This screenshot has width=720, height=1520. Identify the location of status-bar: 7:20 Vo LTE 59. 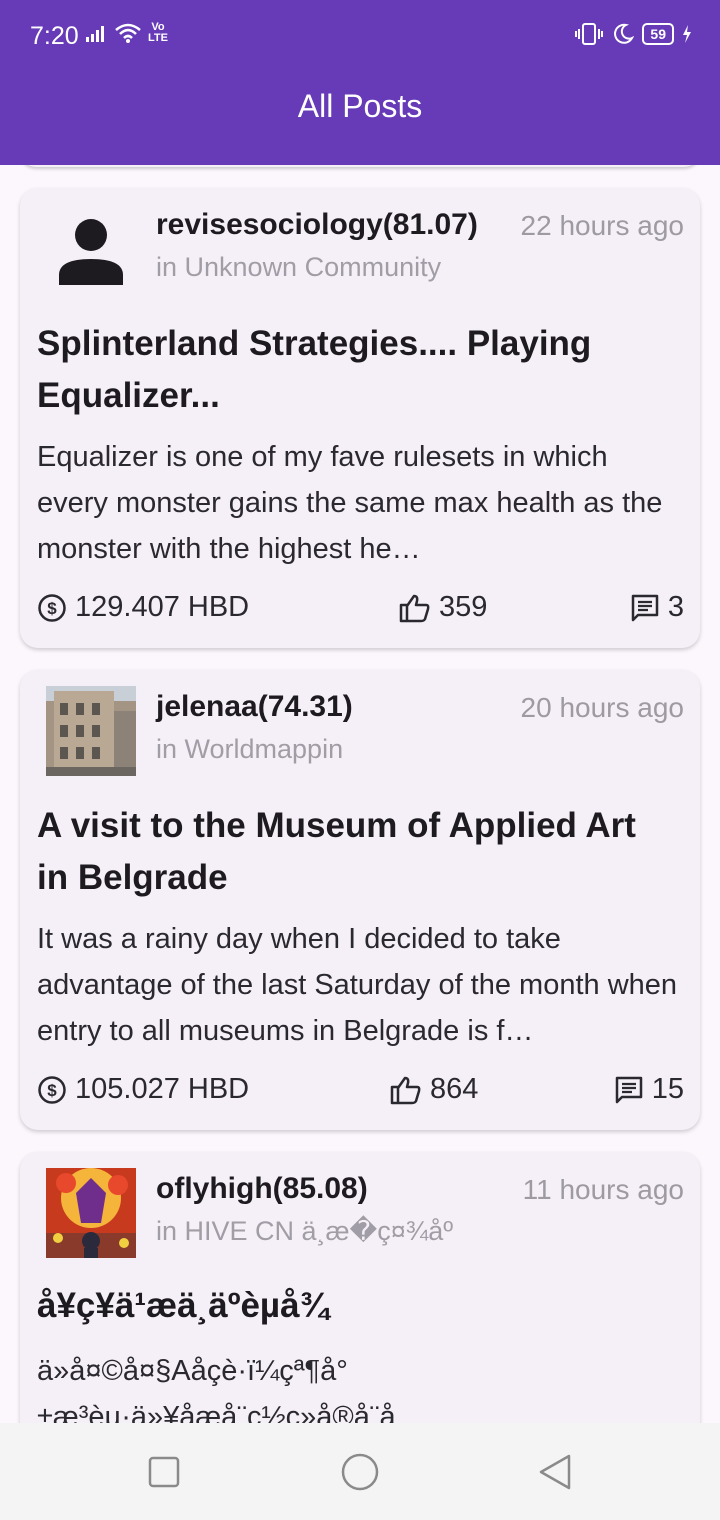
(360, 36).